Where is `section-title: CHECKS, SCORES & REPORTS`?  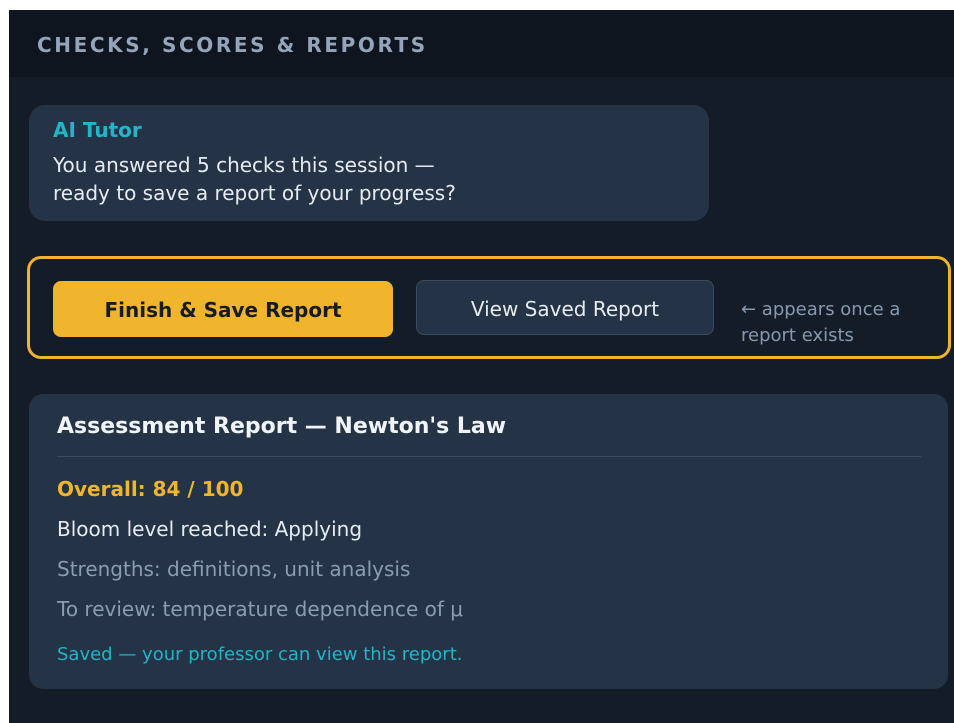 section-title: CHECKS, SCORES & REPORTS is located at coordinates (232, 45).